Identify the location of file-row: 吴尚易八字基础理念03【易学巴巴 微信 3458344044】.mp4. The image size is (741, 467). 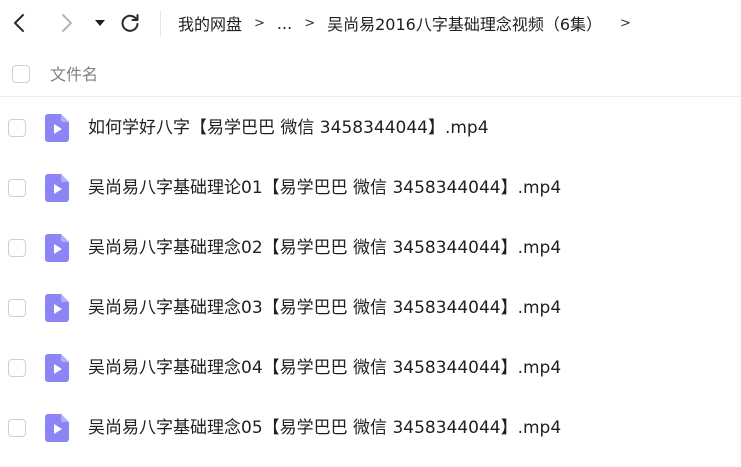
(370, 308).